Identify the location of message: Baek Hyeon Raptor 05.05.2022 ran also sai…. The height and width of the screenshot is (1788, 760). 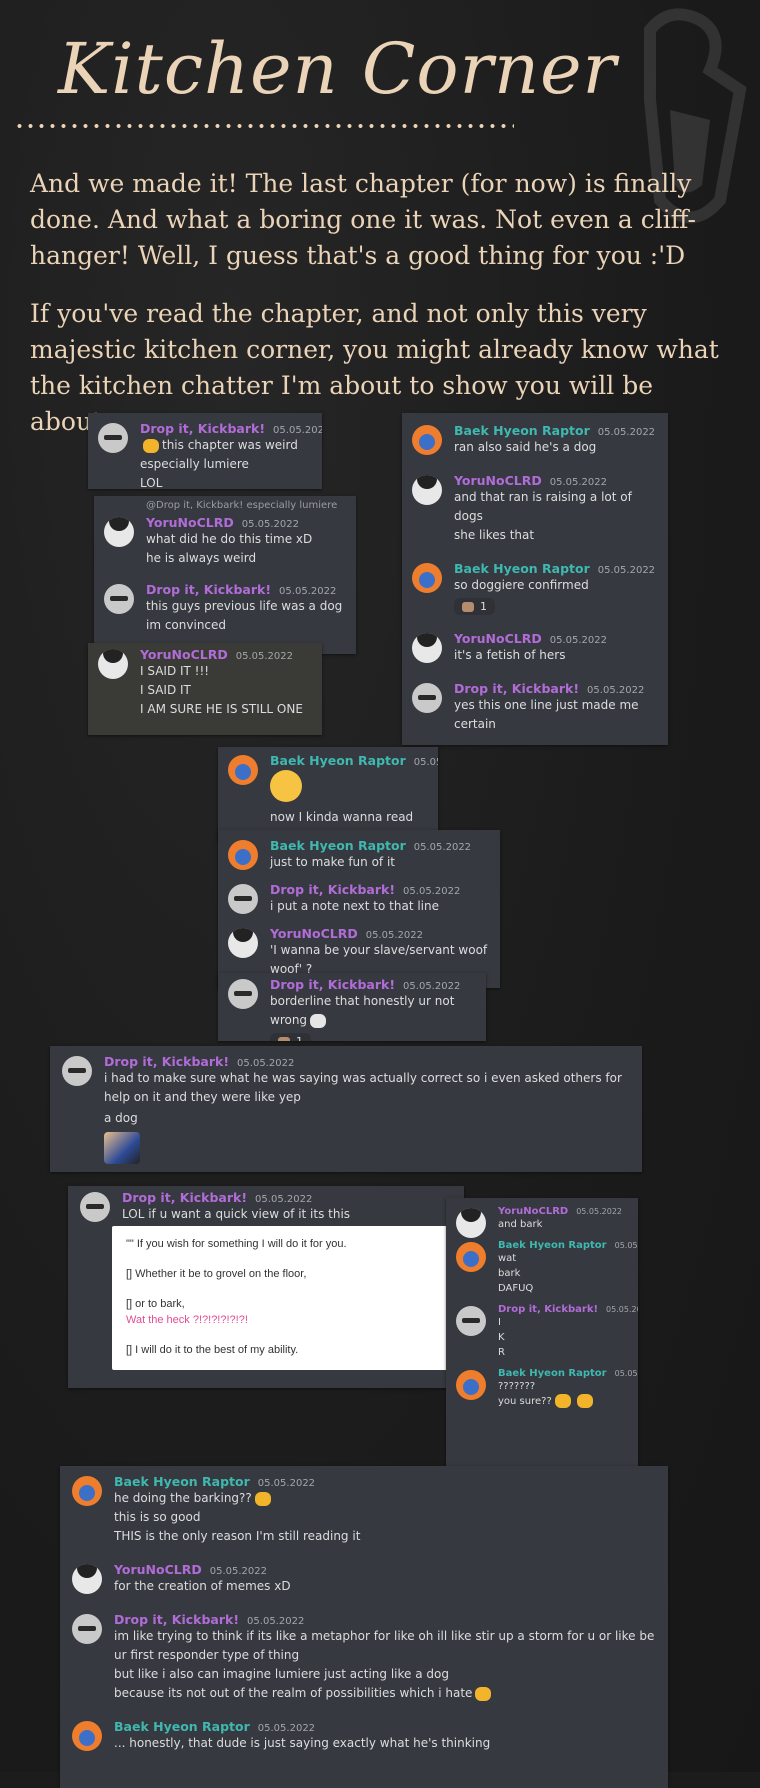
(535, 440).